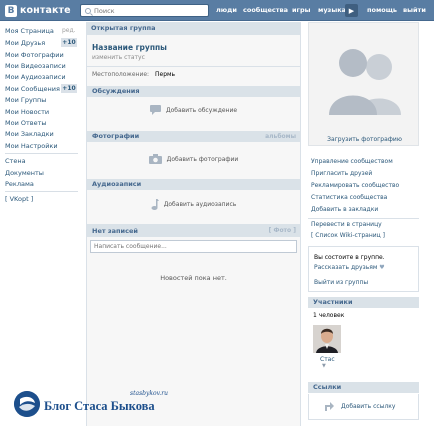 The image size is (434, 426). I want to click on menu-settings: Мои Настройки, so click(31, 146).